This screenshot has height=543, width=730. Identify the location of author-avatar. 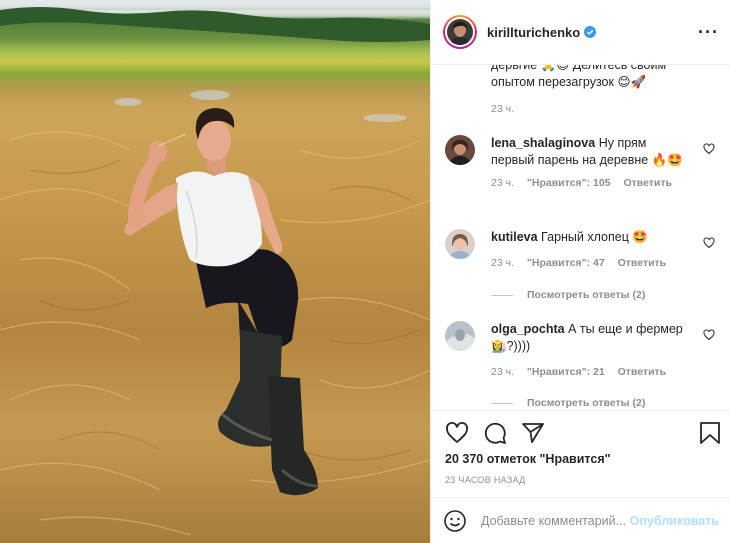
(460, 32).